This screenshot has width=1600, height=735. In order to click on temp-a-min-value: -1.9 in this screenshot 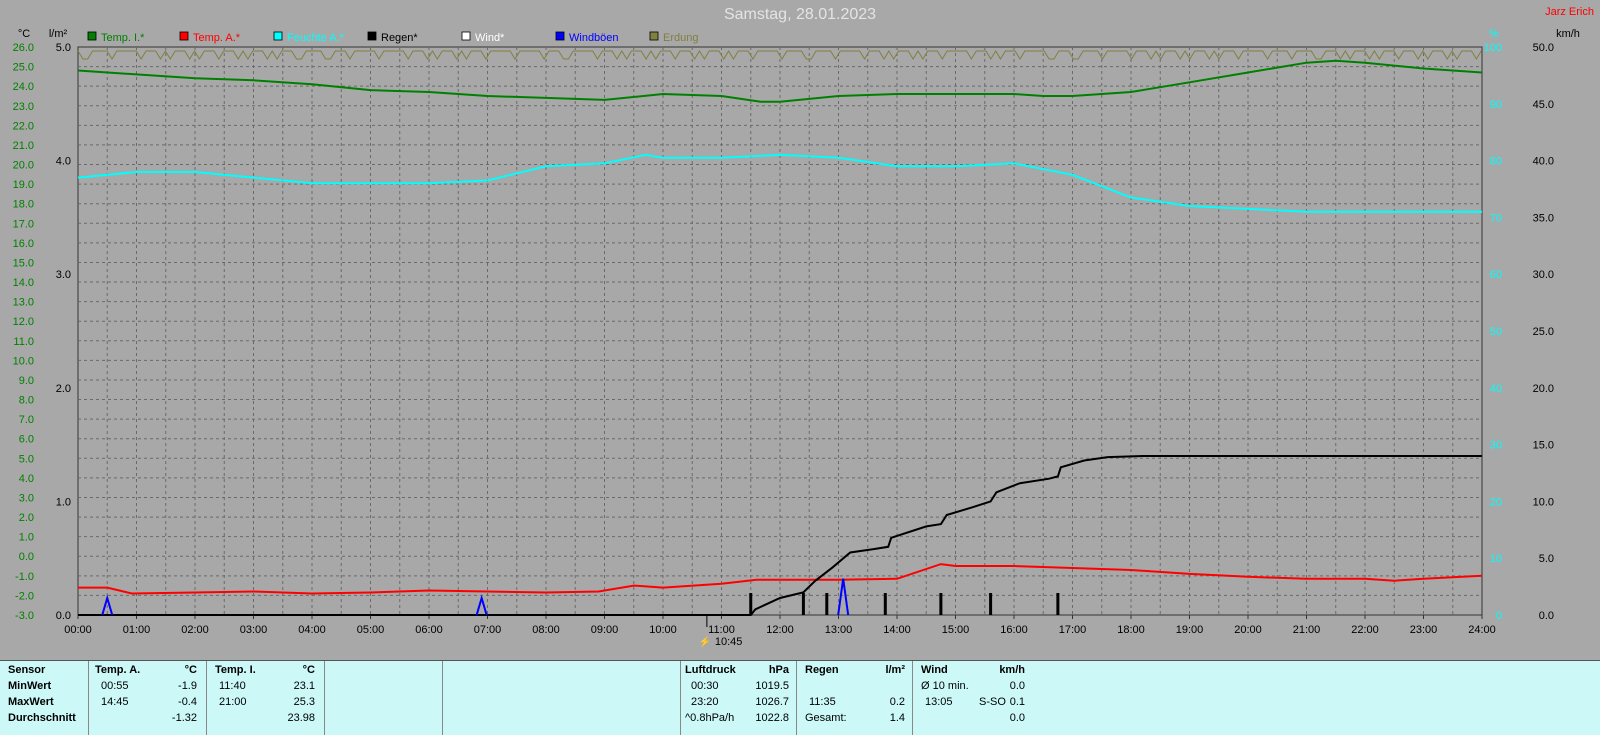, I will do `click(187, 686)`.